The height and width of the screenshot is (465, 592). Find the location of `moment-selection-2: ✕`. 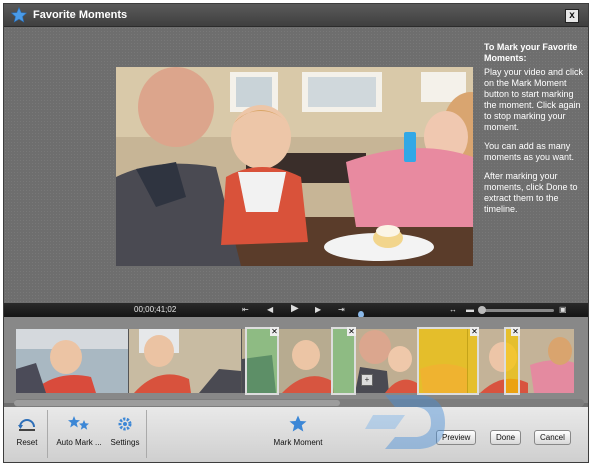

moment-selection-2: ✕ is located at coordinates (343, 361).